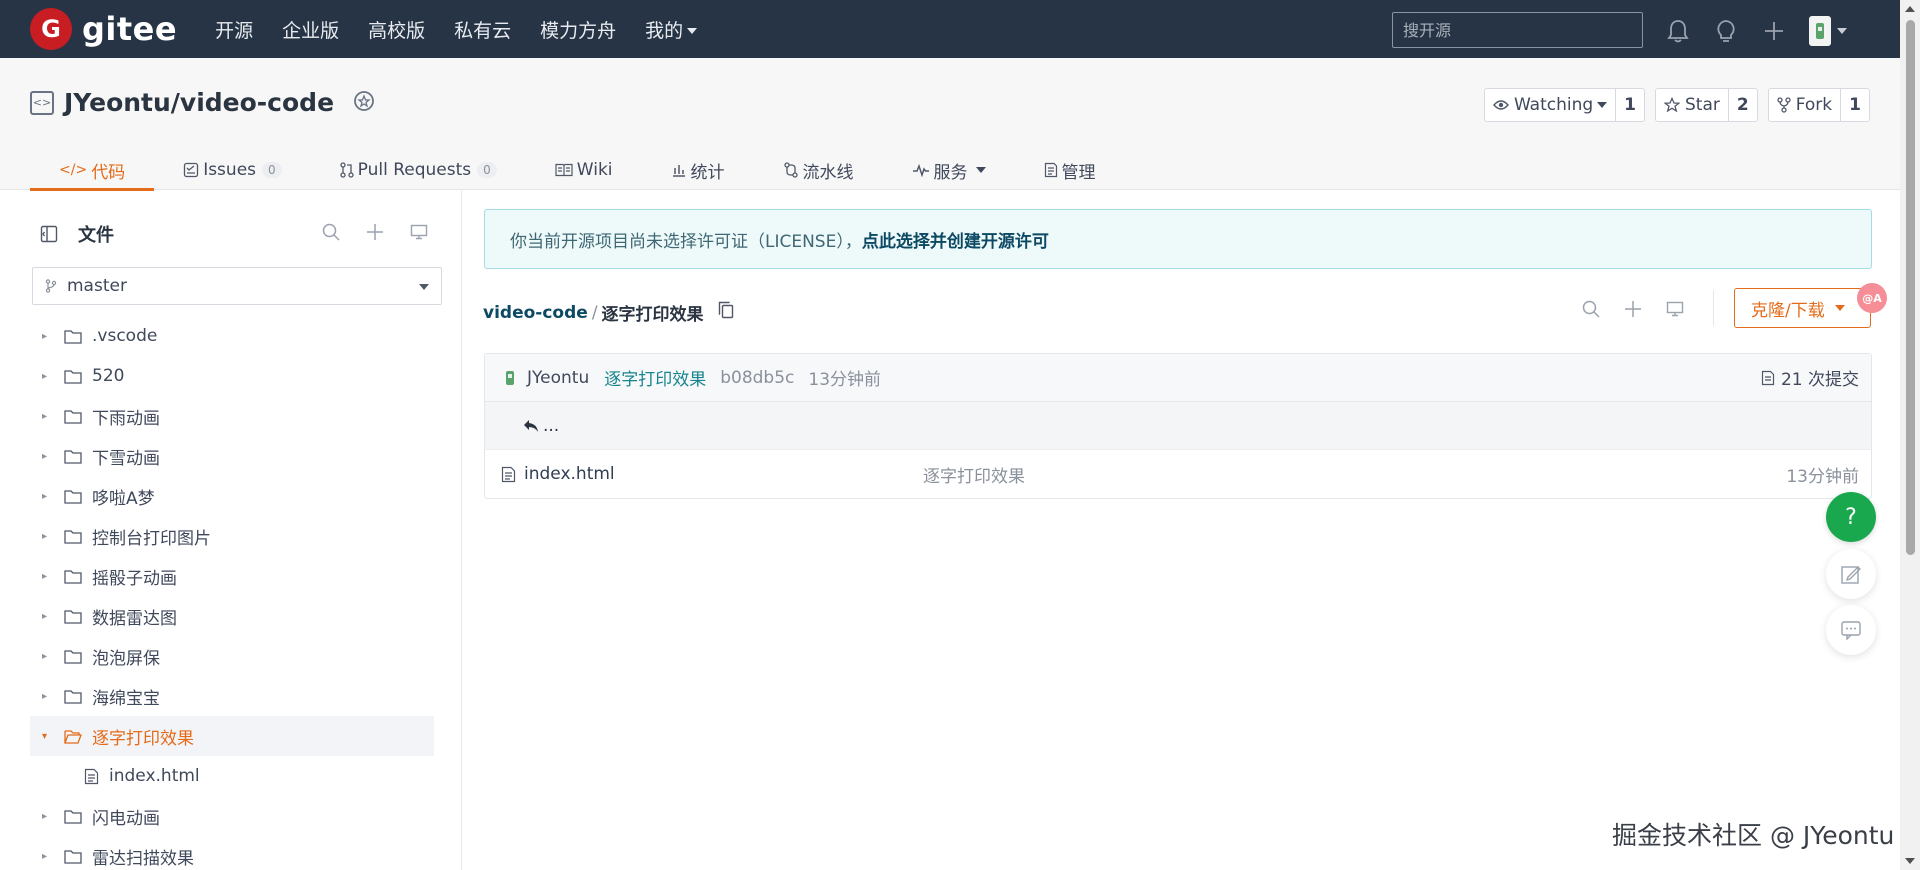 The image size is (1920, 870). What do you see at coordinates (726, 312) in the screenshot?
I see `copy-icon` at bounding box center [726, 312].